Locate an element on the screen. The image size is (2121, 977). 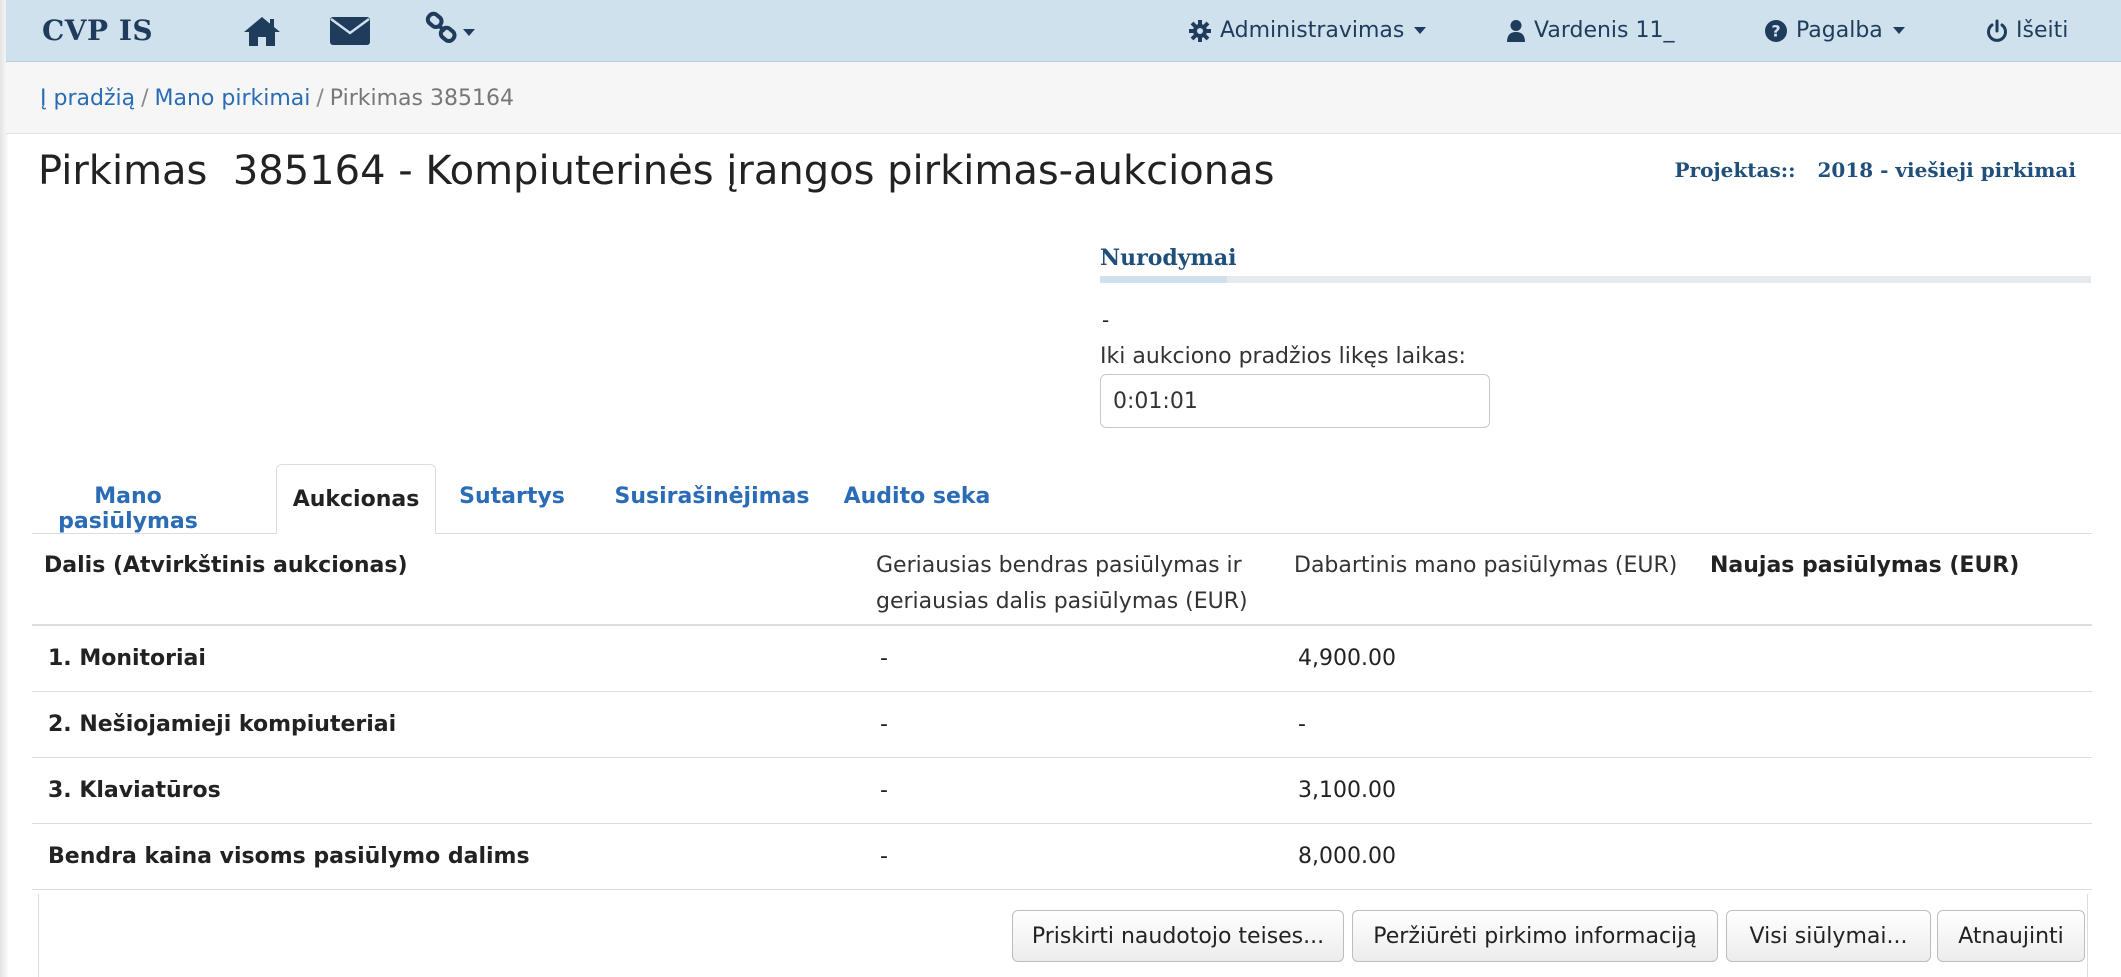
instructions-title: Nurodymai is located at coordinates (1168, 258).